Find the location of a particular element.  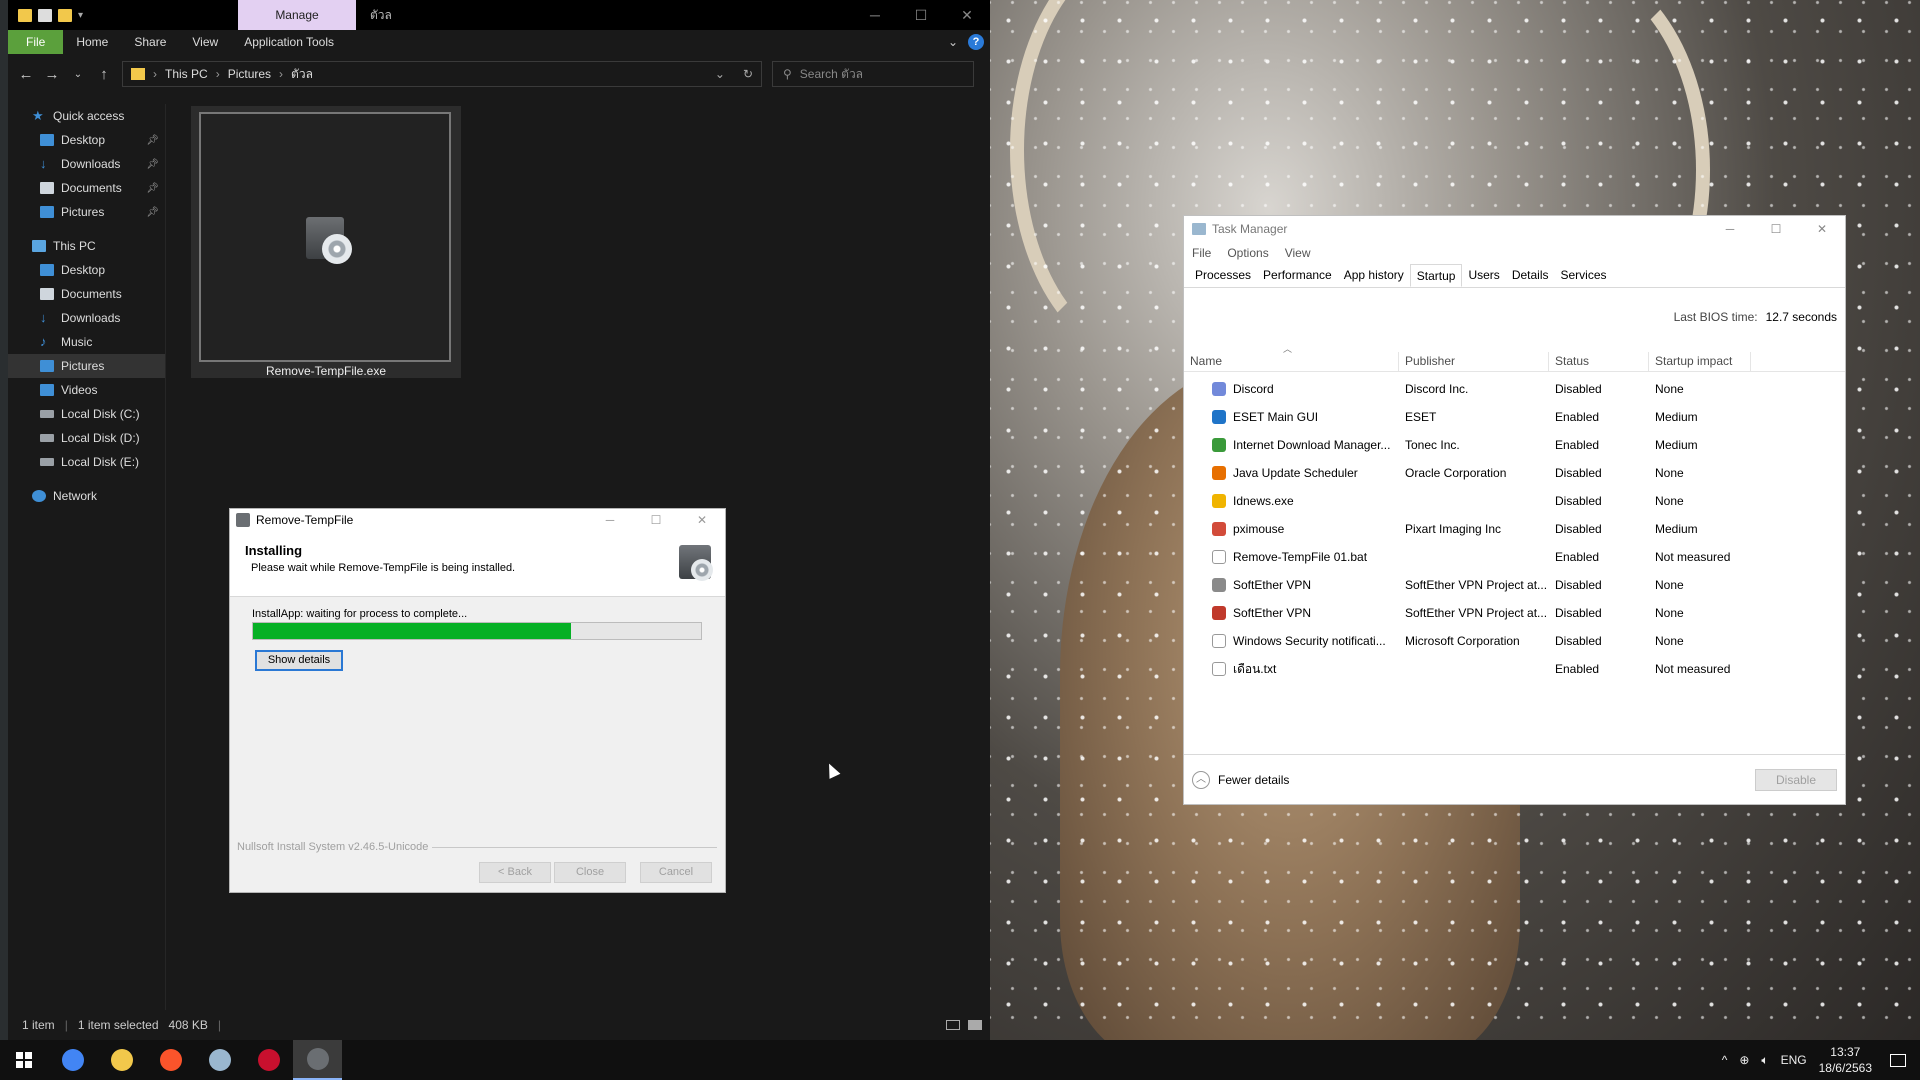

tab-users: Users is located at coordinates (1483, 275).